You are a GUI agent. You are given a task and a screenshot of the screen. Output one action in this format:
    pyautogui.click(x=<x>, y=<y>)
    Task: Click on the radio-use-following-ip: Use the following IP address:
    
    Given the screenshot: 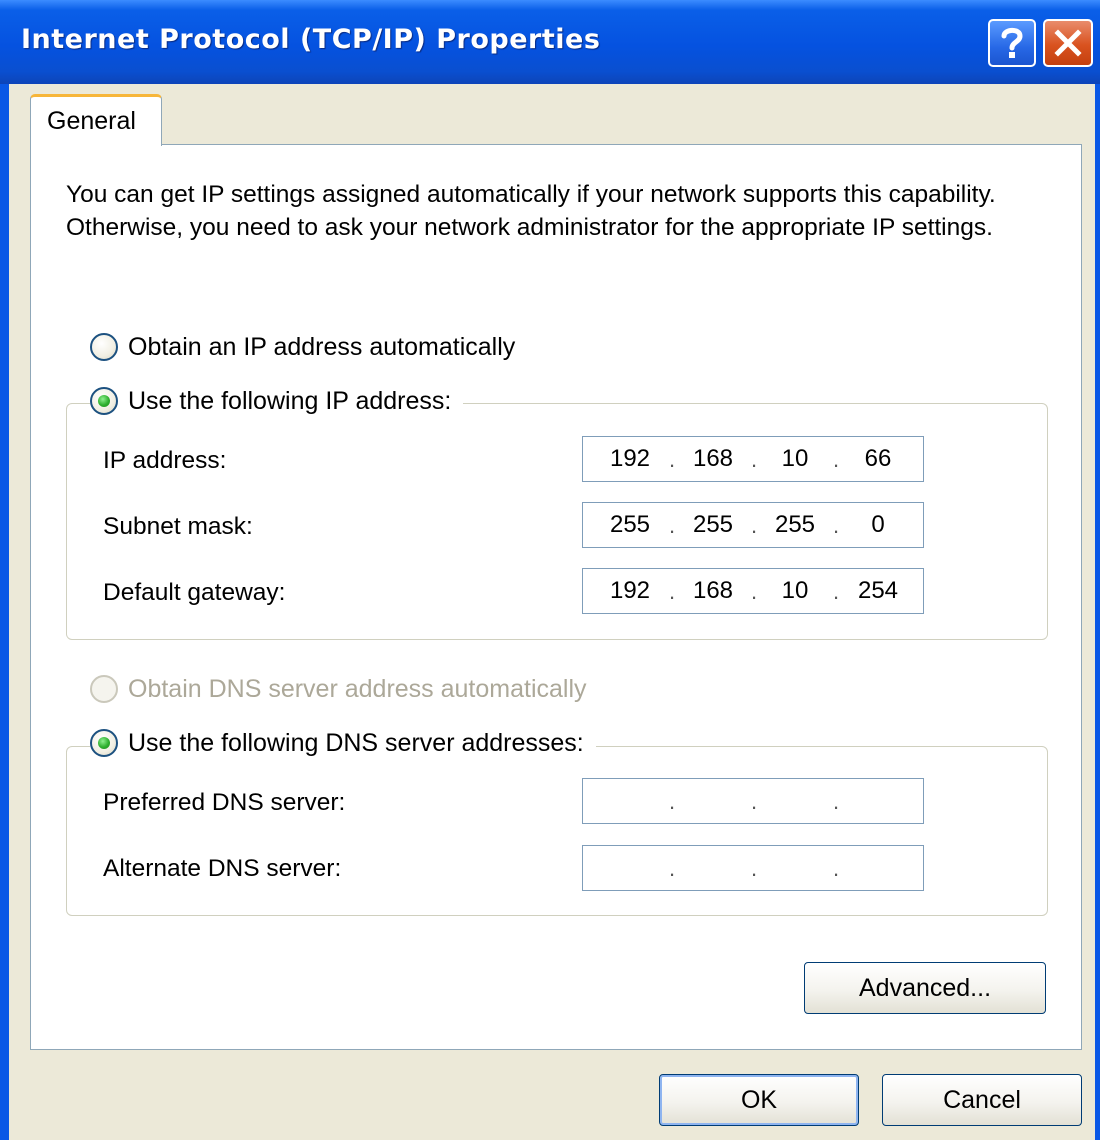 What is the action you would take?
    pyautogui.click(x=277, y=401)
    